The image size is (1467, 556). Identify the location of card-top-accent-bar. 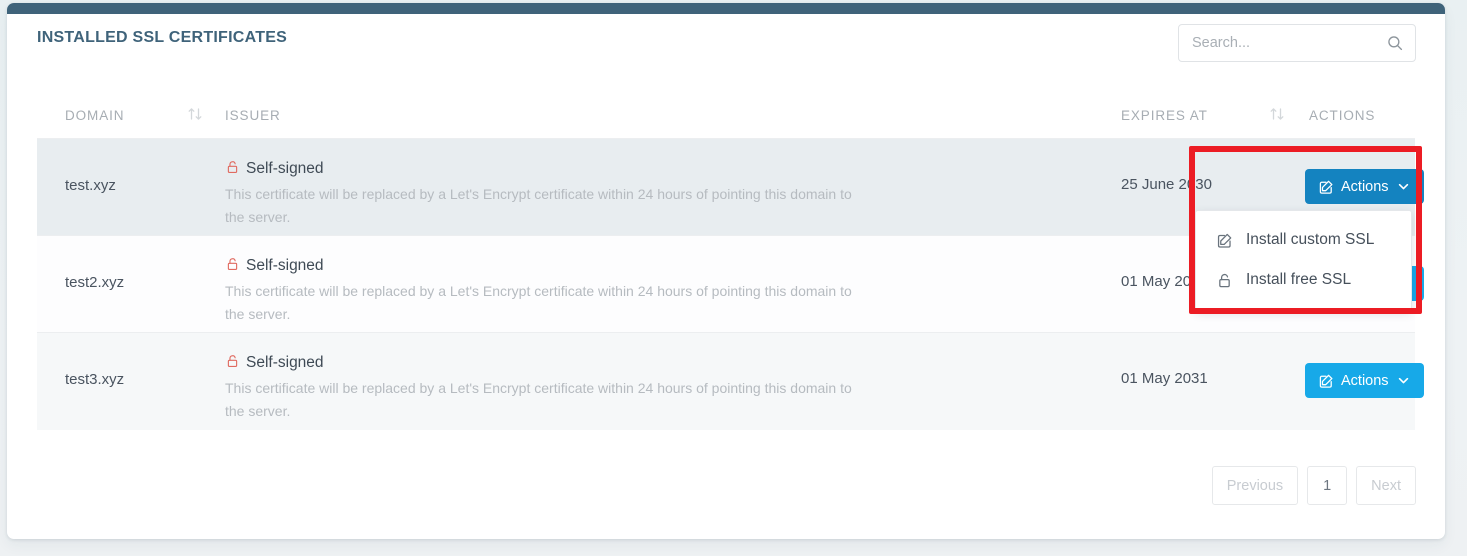
(726, 8).